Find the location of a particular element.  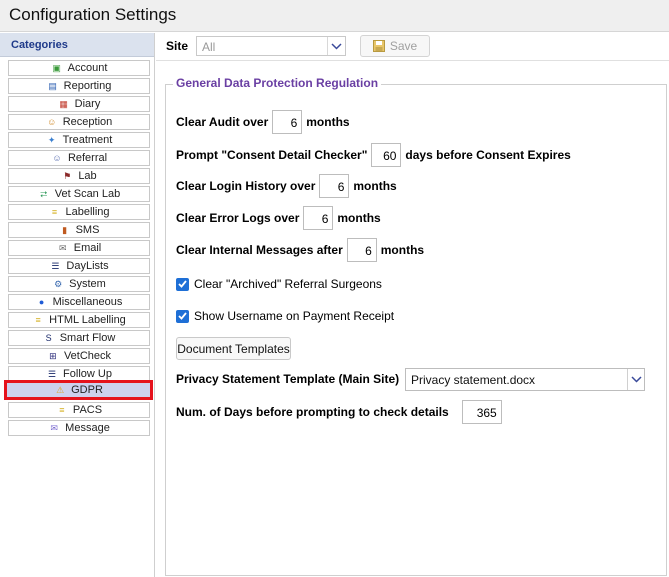

days-prompting-input: 365 is located at coordinates (481, 412).